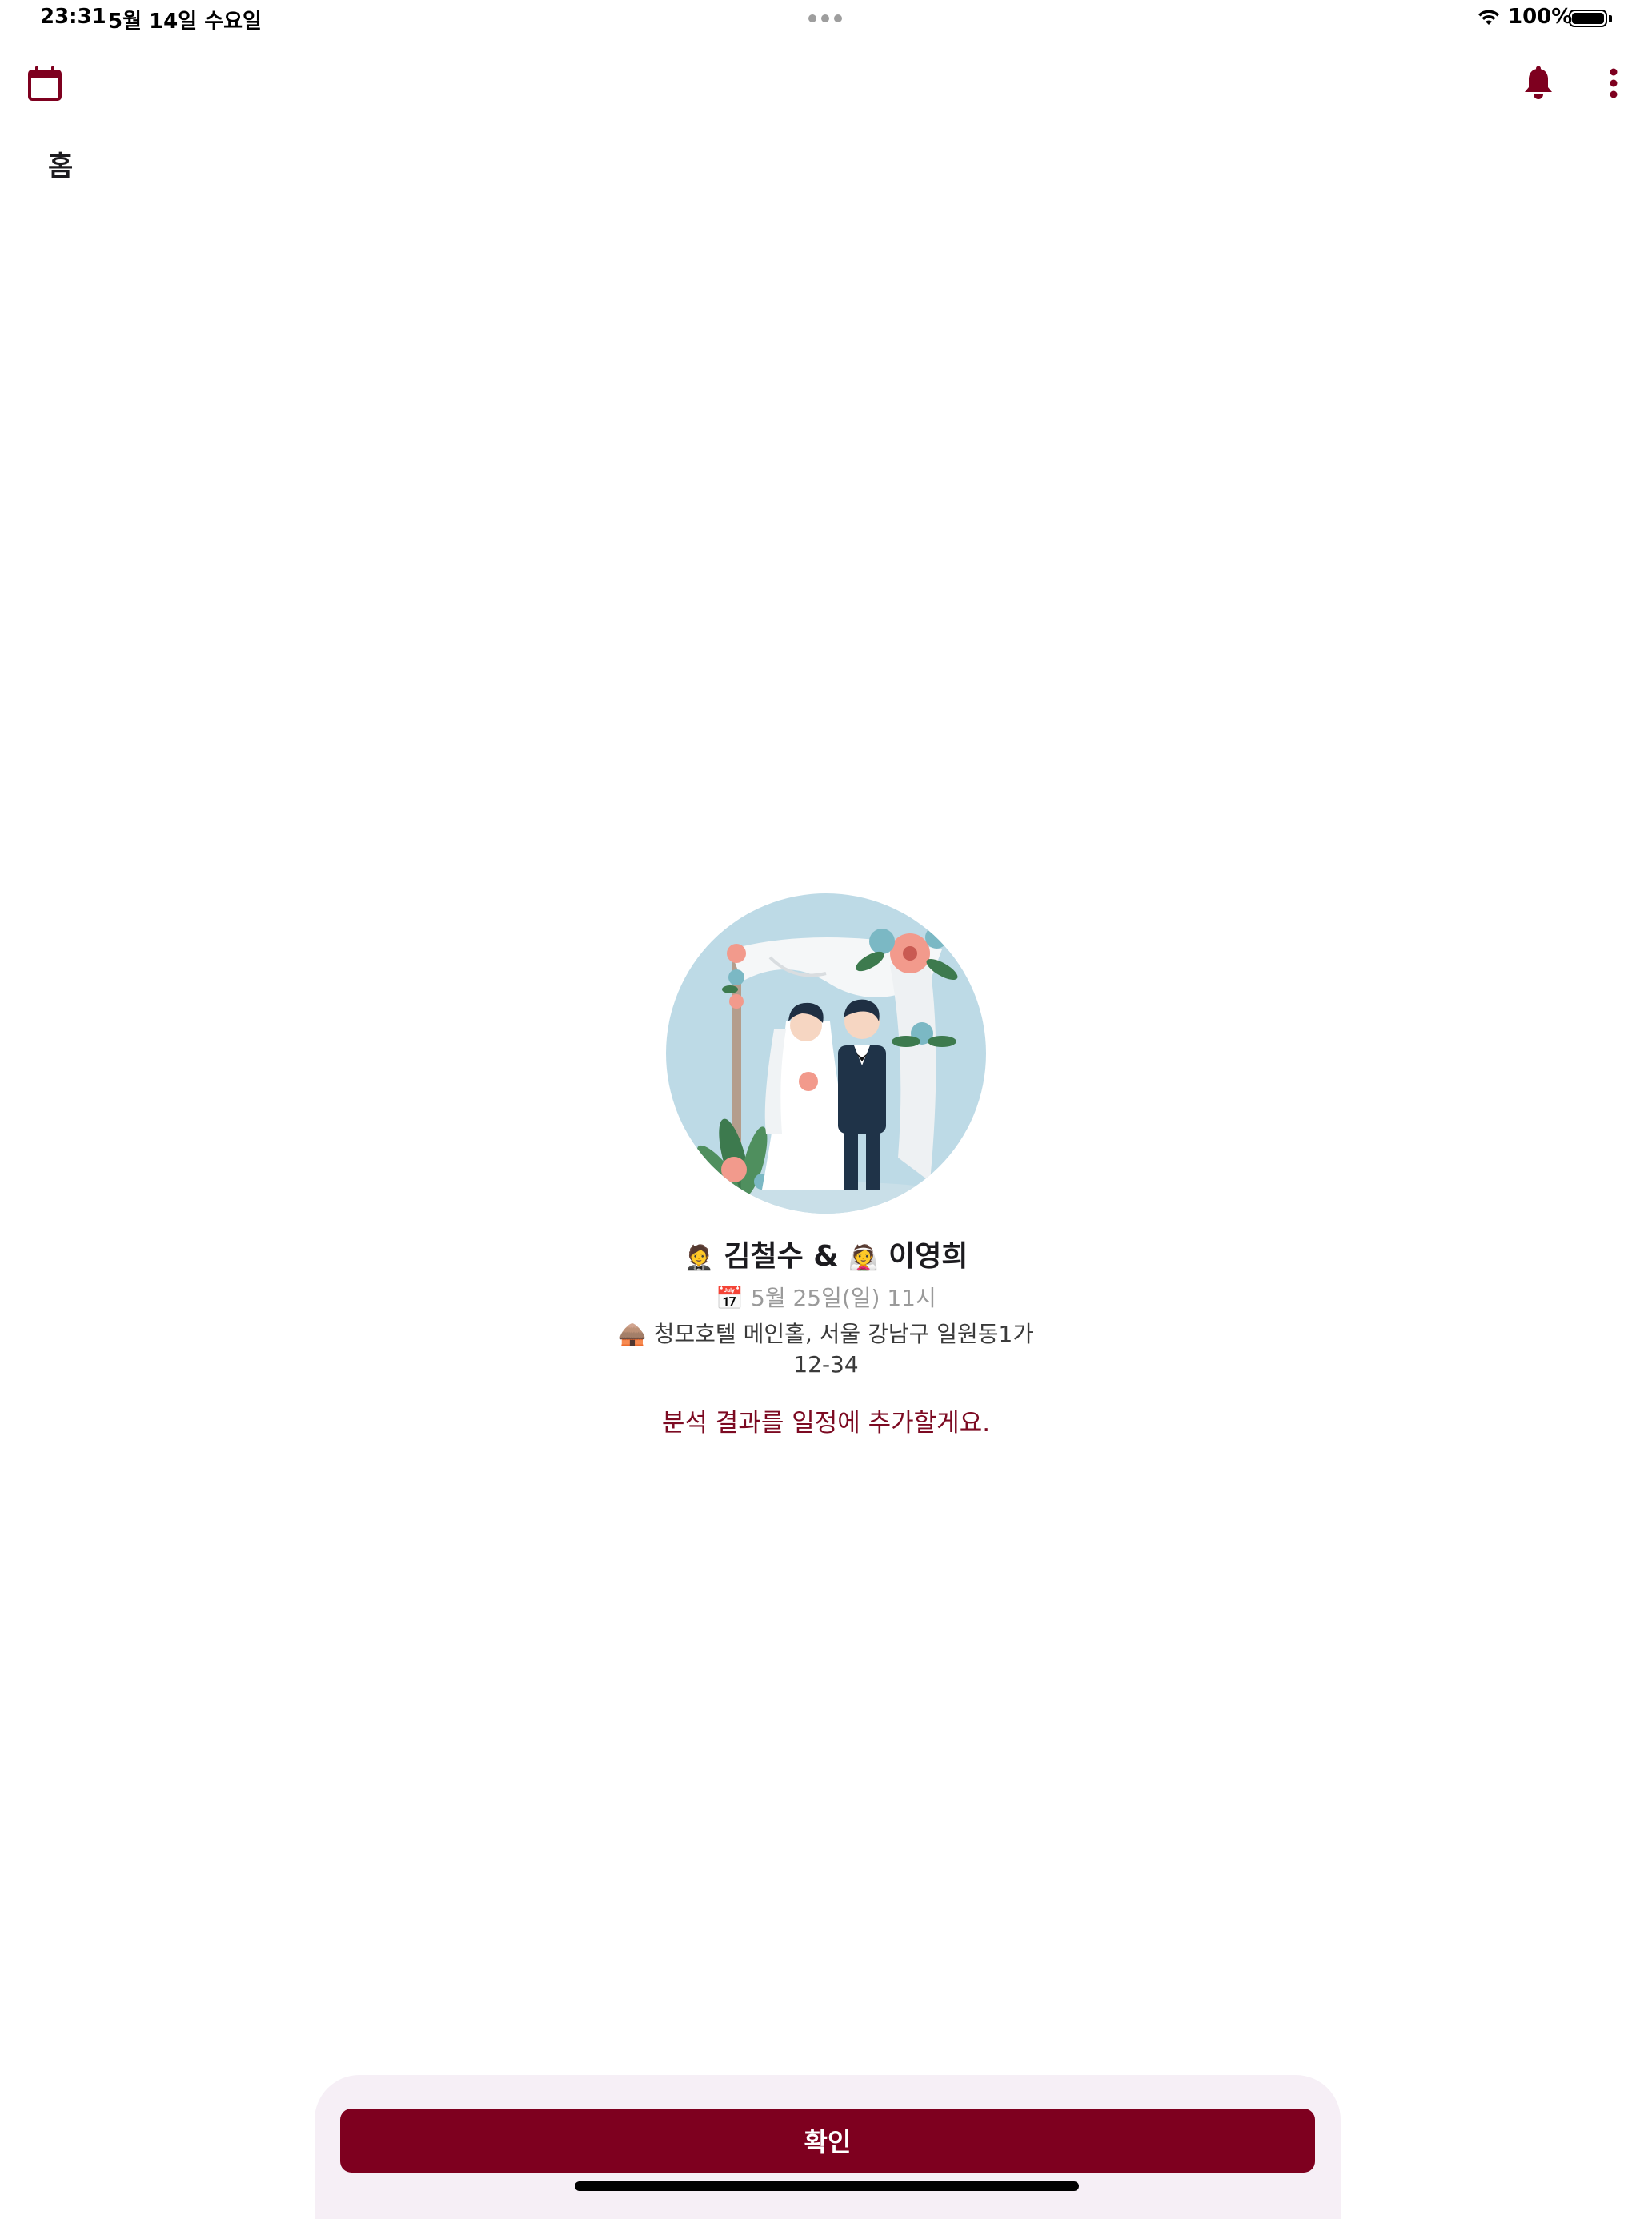  What do you see at coordinates (826, 1364) in the screenshot?
I see `event-address-line2: 12-34` at bounding box center [826, 1364].